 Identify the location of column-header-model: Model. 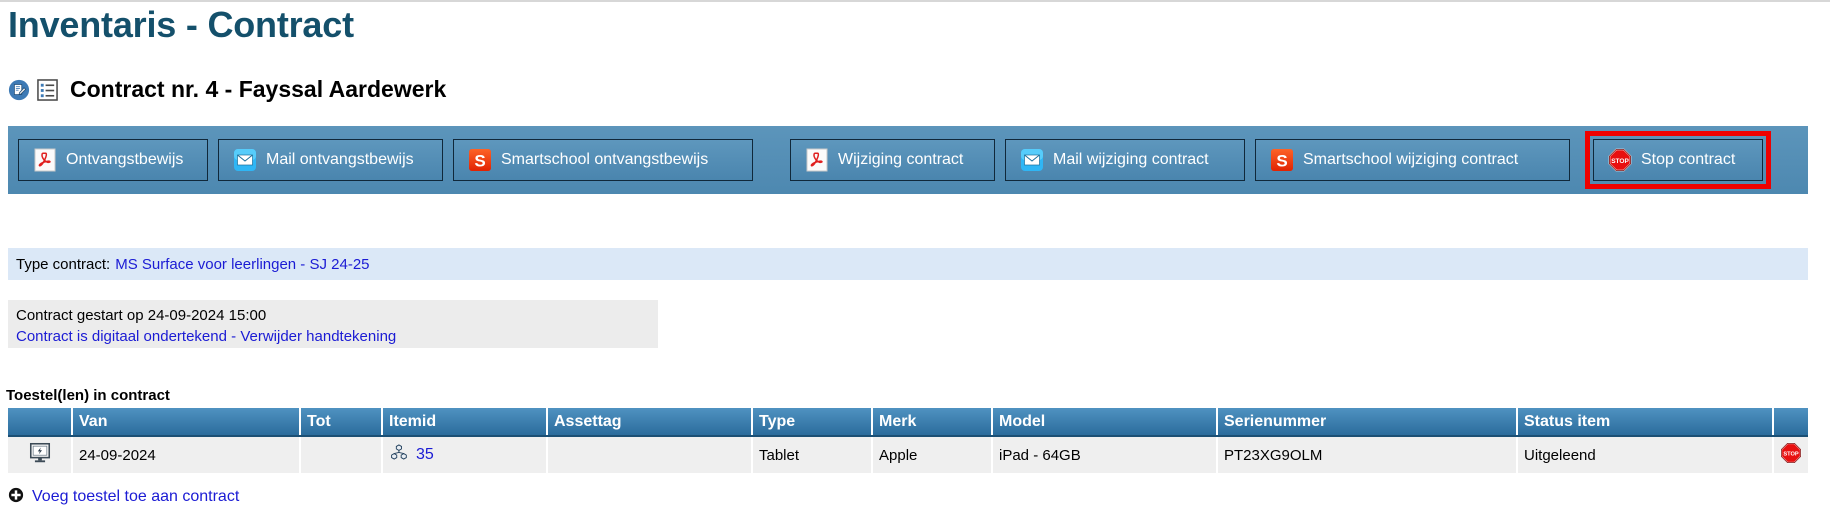
(1105, 422).